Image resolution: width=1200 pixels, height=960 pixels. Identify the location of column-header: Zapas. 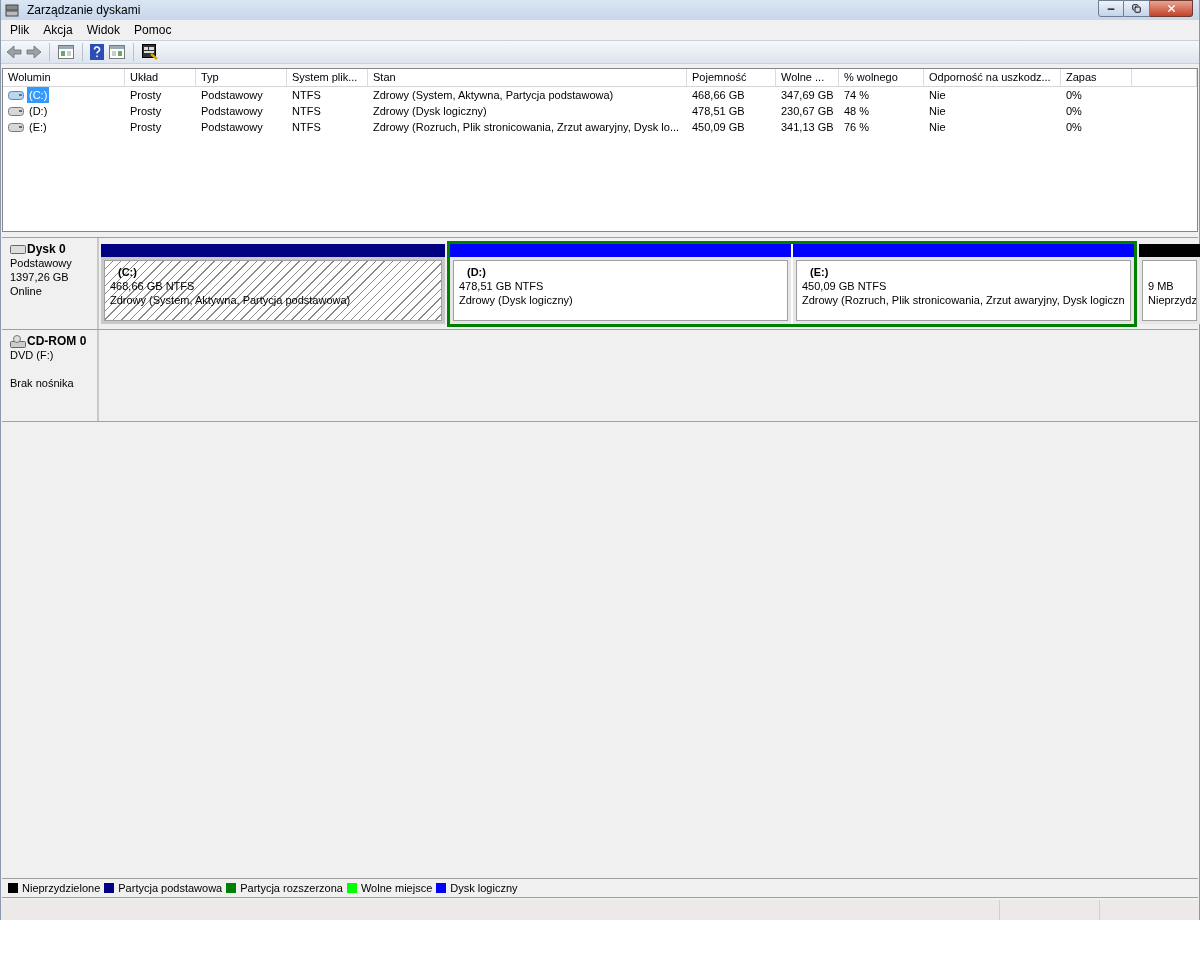
(1096, 77).